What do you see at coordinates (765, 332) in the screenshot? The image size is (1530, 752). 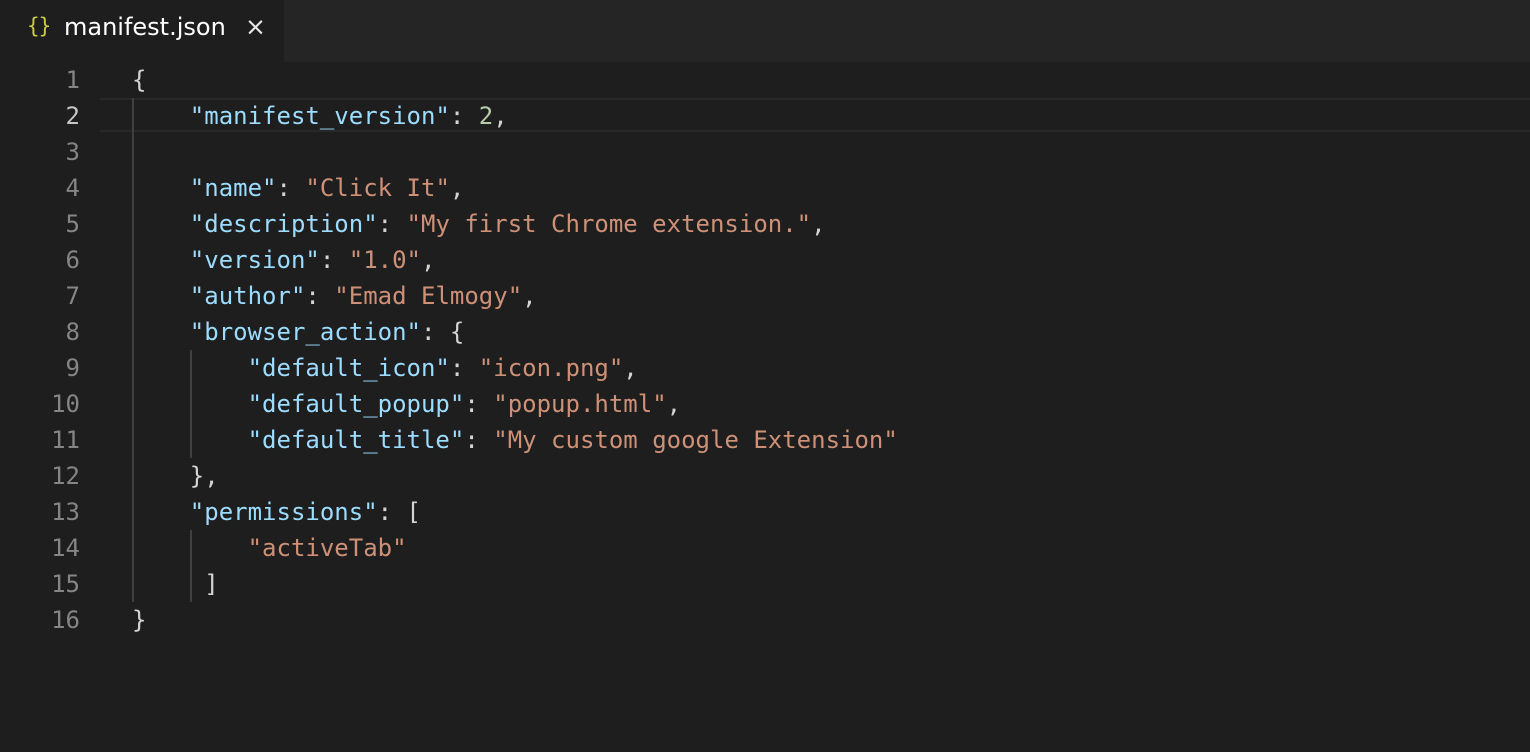 I see `code-line: 8 "browser_action": {` at bounding box center [765, 332].